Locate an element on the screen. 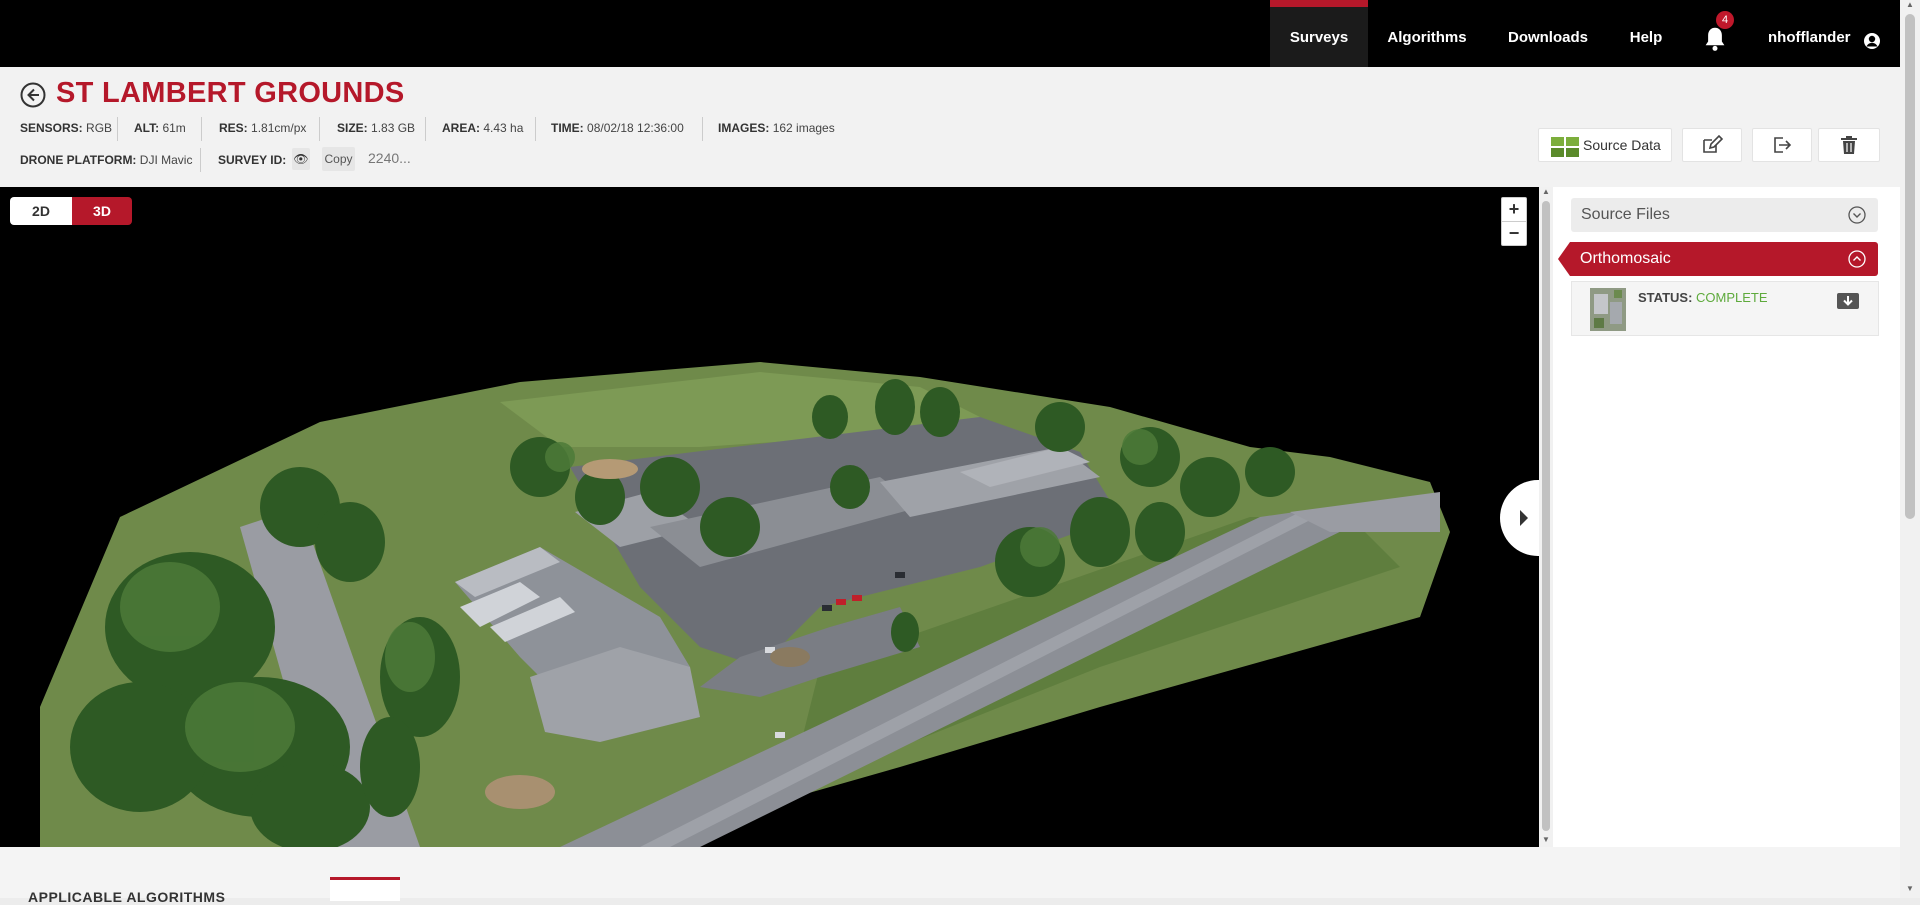 This screenshot has width=1920, height=905. meta-res: RES: 1.81cm/px is located at coordinates (263, 128).